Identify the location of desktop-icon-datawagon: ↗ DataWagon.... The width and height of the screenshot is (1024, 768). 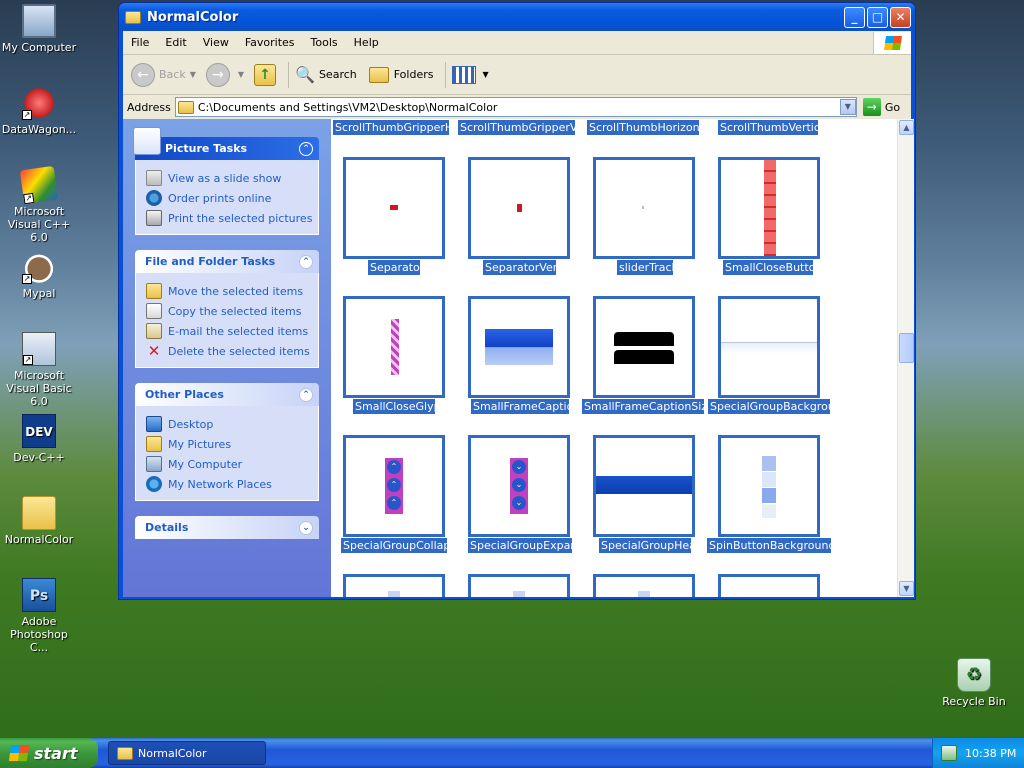
(39, 111).